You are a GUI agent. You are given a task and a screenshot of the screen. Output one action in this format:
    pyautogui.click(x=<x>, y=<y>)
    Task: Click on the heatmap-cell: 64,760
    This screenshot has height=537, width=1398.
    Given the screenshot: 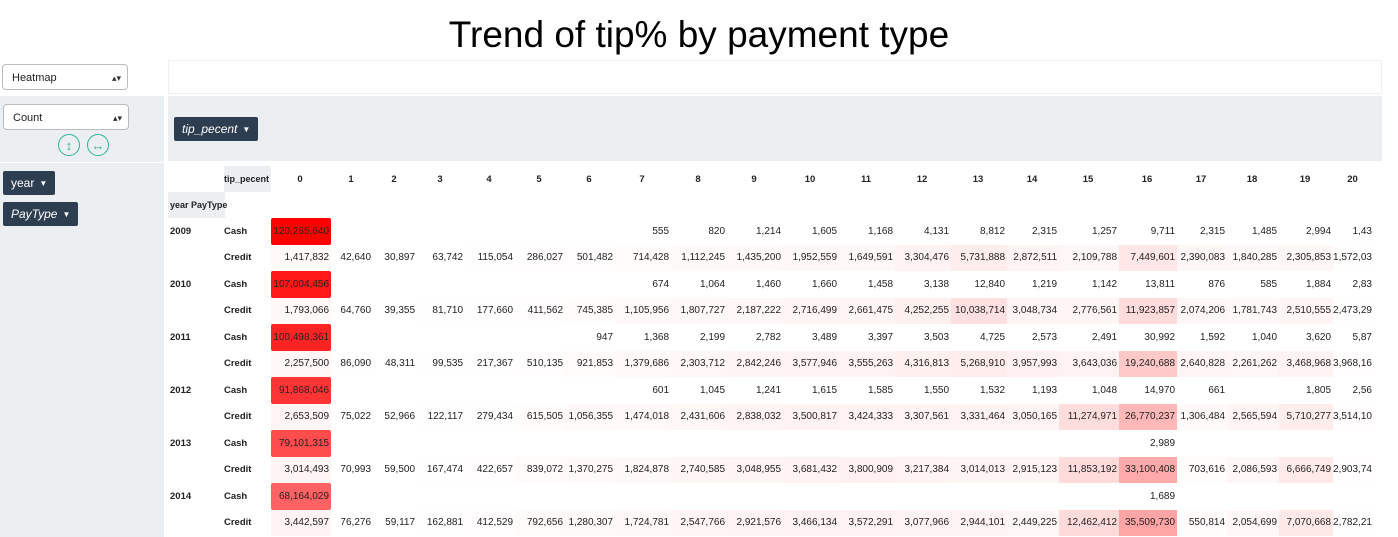 What is the action you would take?
    pyautogui.click(x=352, y=310)
    